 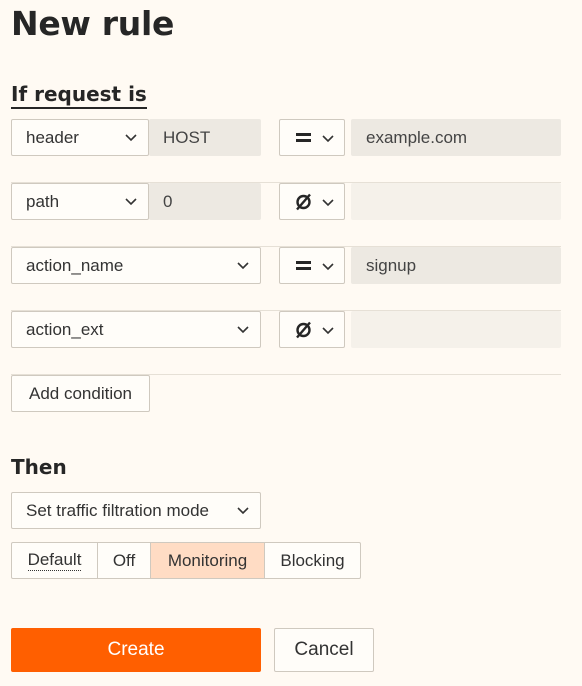 I want to click on condition-row: action_ext, so click(x=286, y=343).